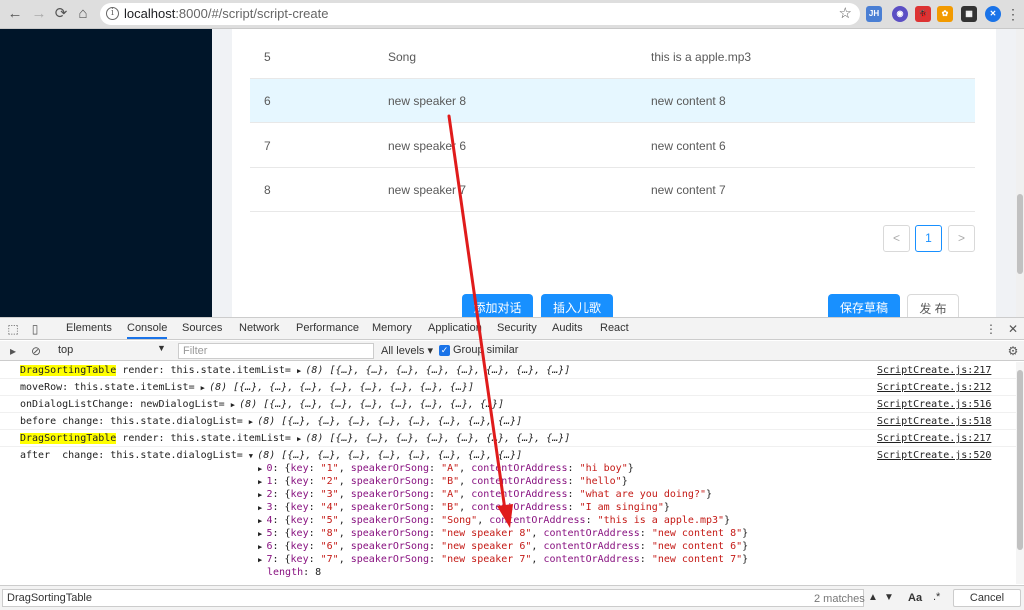 This screenshot has width=1024, height=610. I want to click on url-text: localhost:8000/#/script/script-create, so click(226, 13).